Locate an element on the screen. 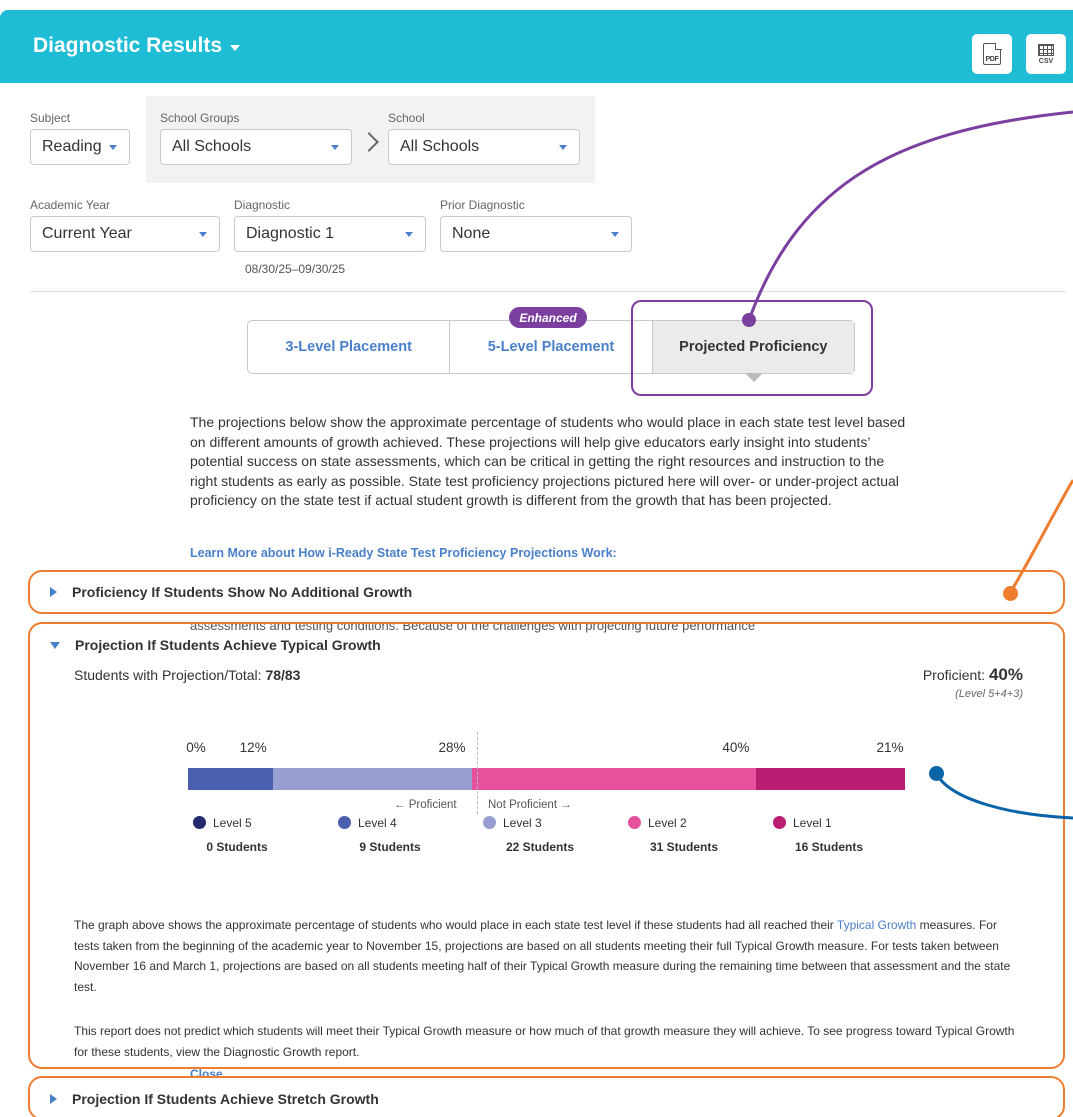 Image resolution: width=1073 pixels, height=1117 pixels. diagnostic-select: Diagnostic 1 is located at coordinates (330, 234).